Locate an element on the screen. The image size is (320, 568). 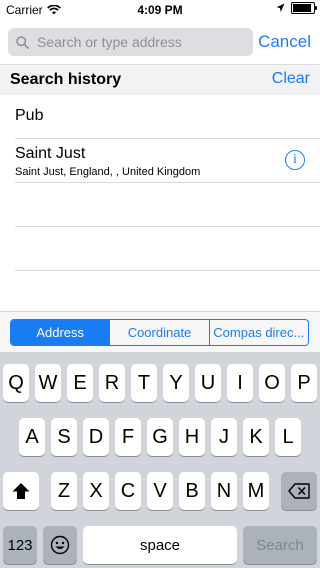
key-g: G is located at coordinates (160, 437).